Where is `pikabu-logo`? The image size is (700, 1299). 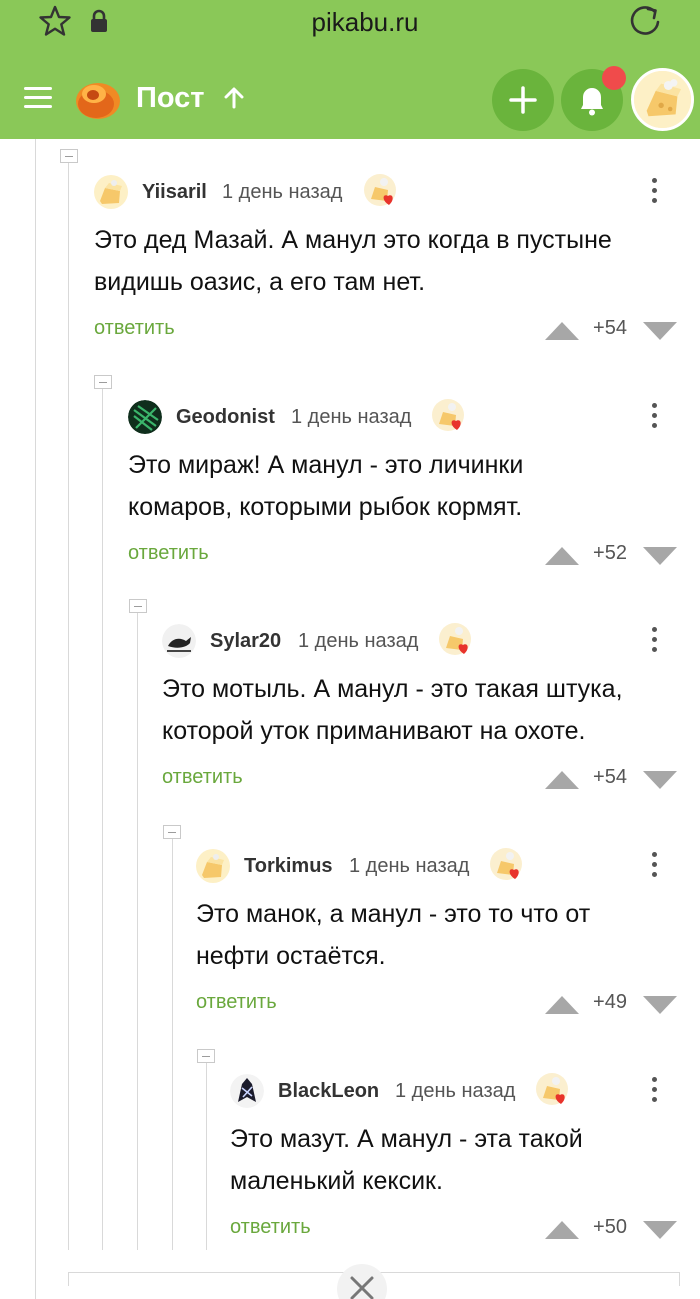
pikabu-logo is located at coordinates (98, 98).